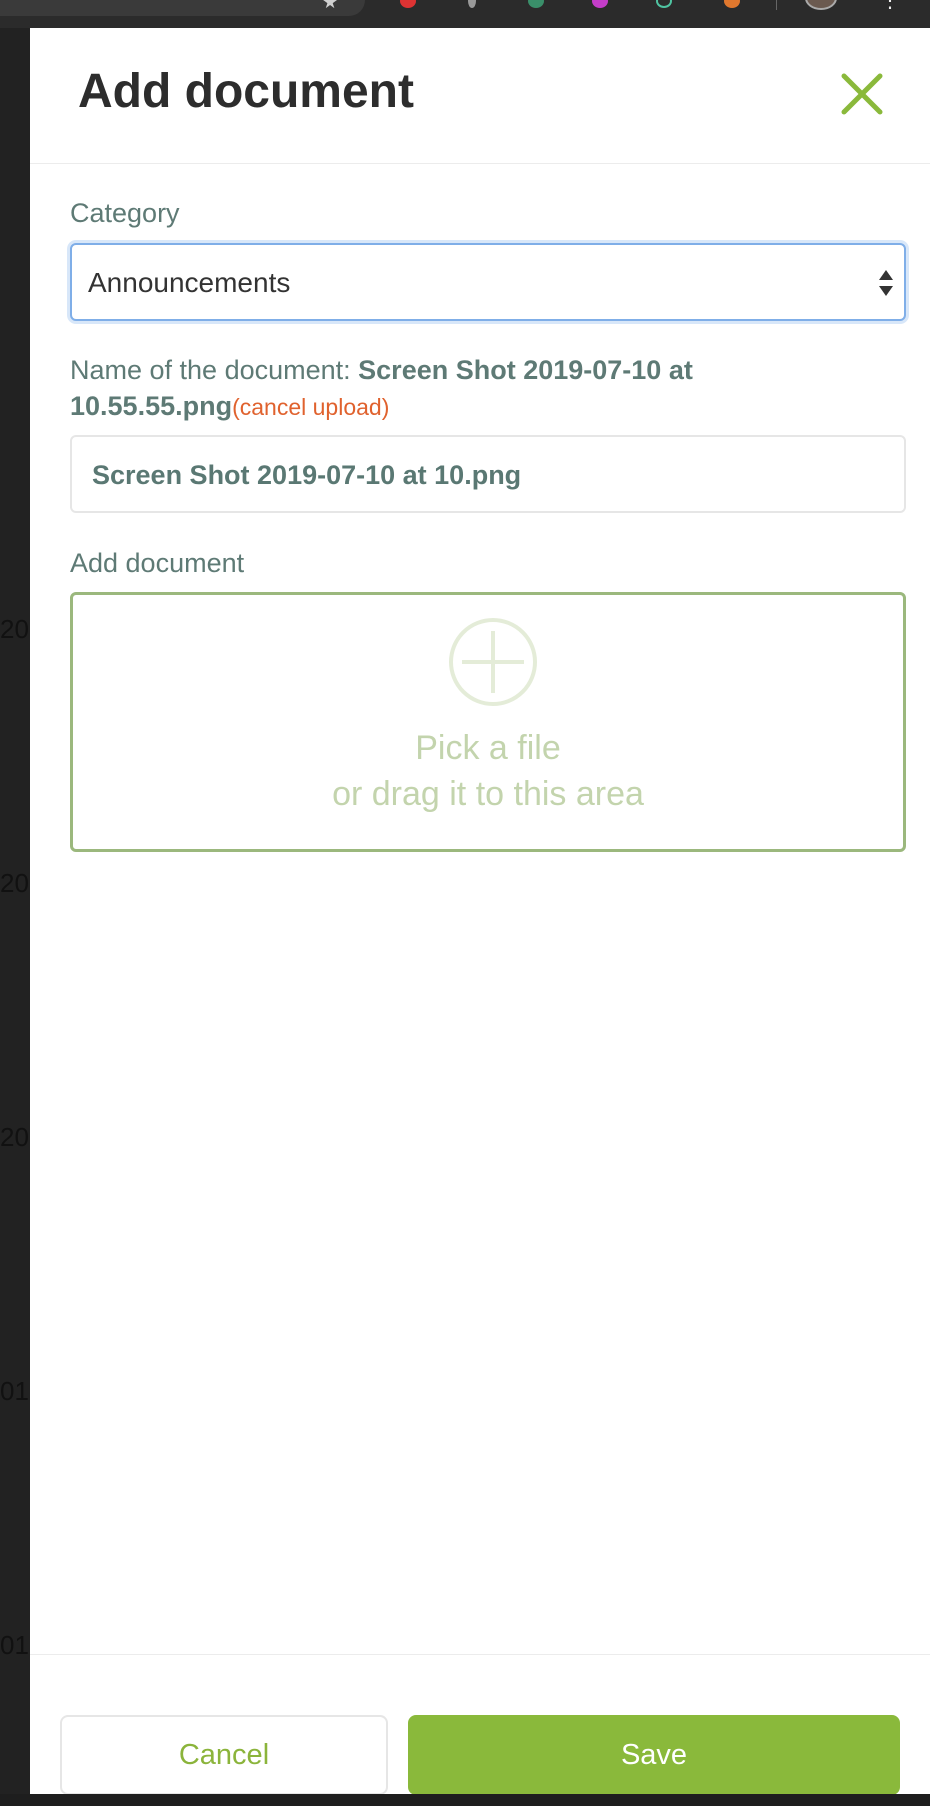 The width and height of the screenshot is (930, 1806). Describe the element at coordinates (488, 794) in the screenshot. I see `dropzone-drag-text: or drag it to this area` at that location.